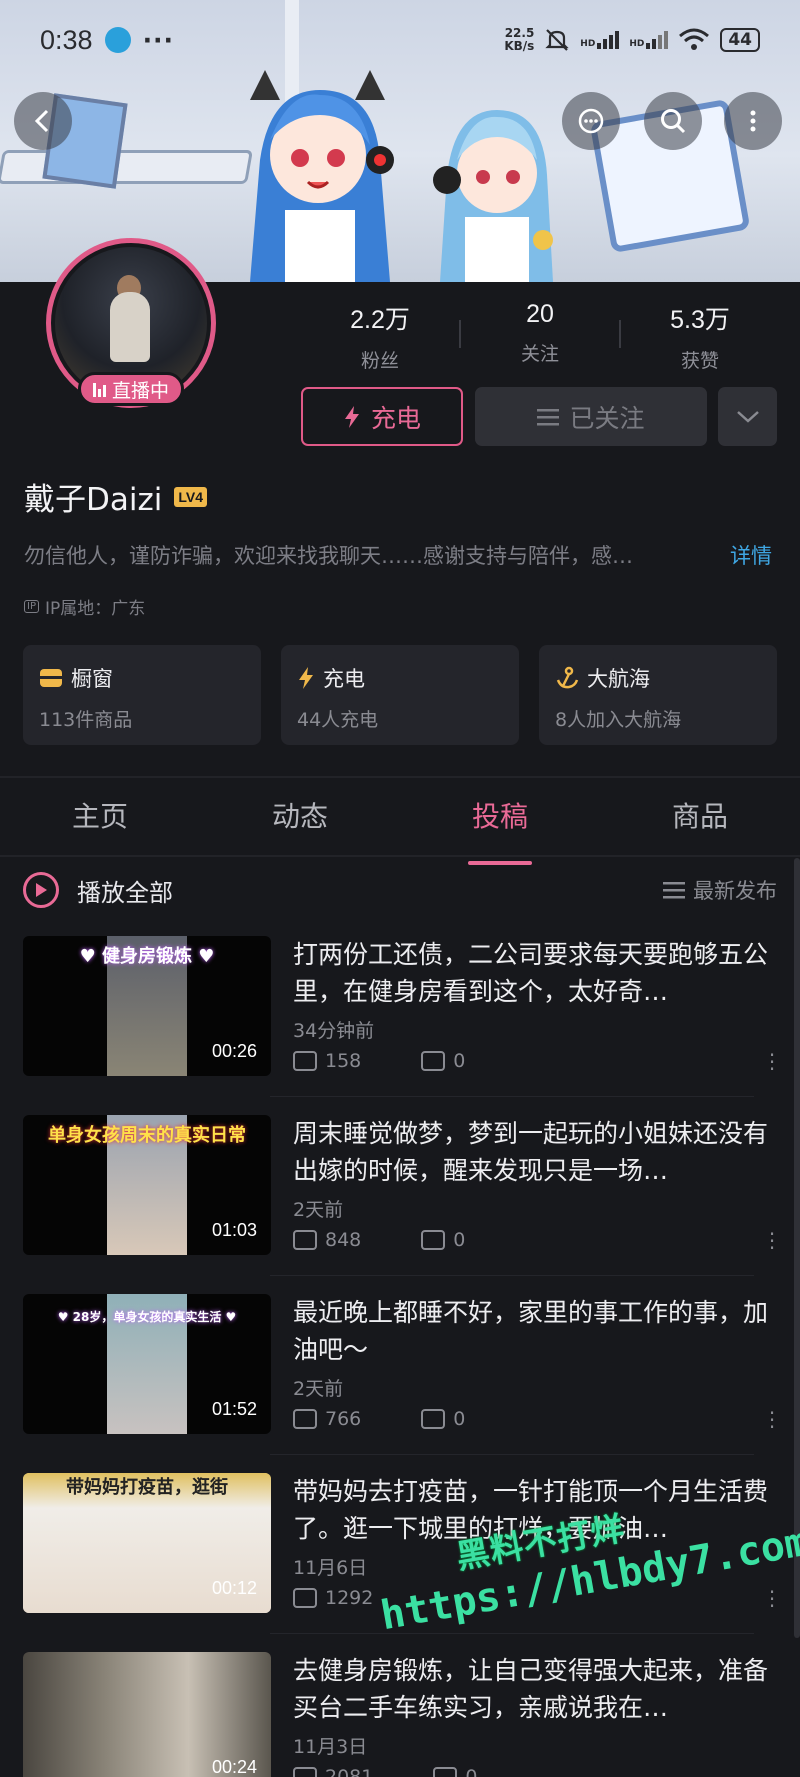  Describe the element at coordinates (557, 40) in the screenshot. I see `mute-icon` at that location.